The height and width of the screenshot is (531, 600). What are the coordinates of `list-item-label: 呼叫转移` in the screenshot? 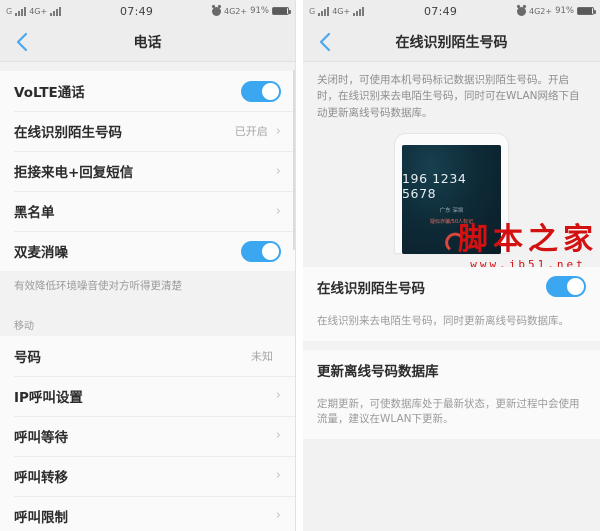 It's located at (41, 477).